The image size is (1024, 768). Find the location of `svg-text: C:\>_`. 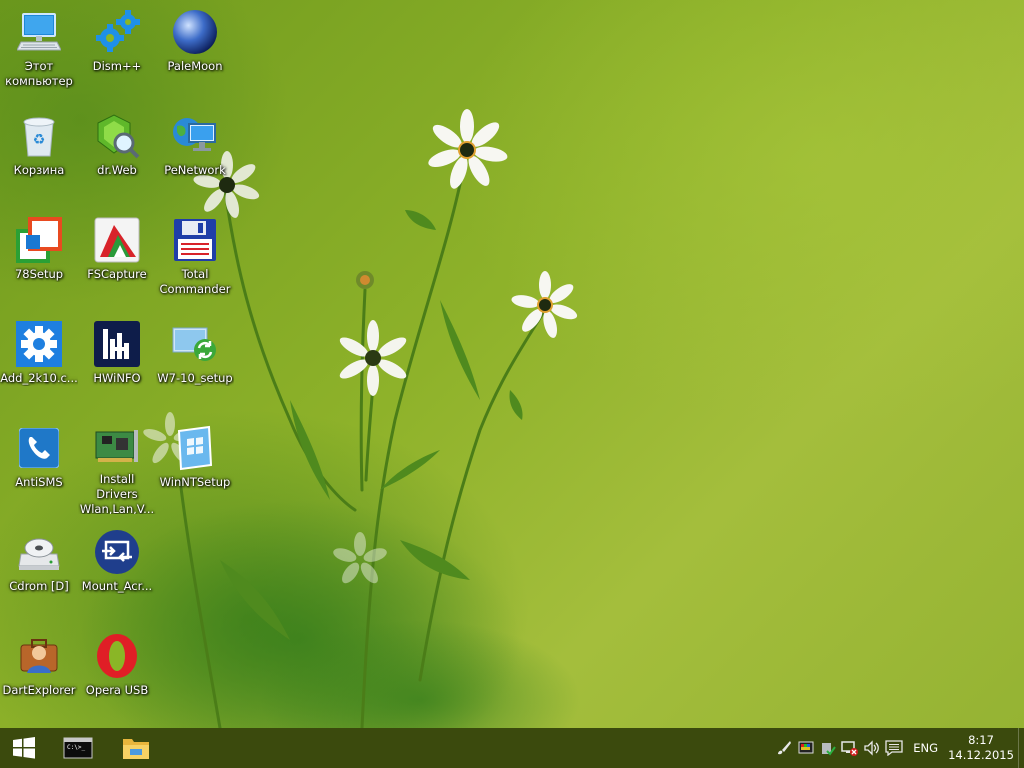

svg-text: C:\>_ is located at coordinates (76, 747).